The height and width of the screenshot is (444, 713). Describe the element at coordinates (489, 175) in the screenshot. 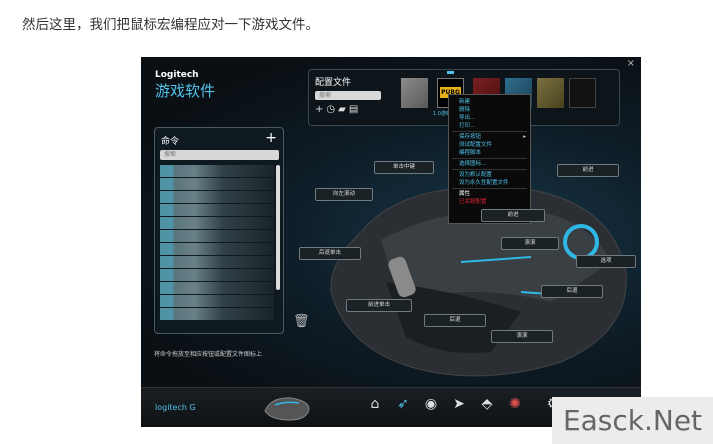

I see `menu-item-set-default: 设为默认配置` at that location.